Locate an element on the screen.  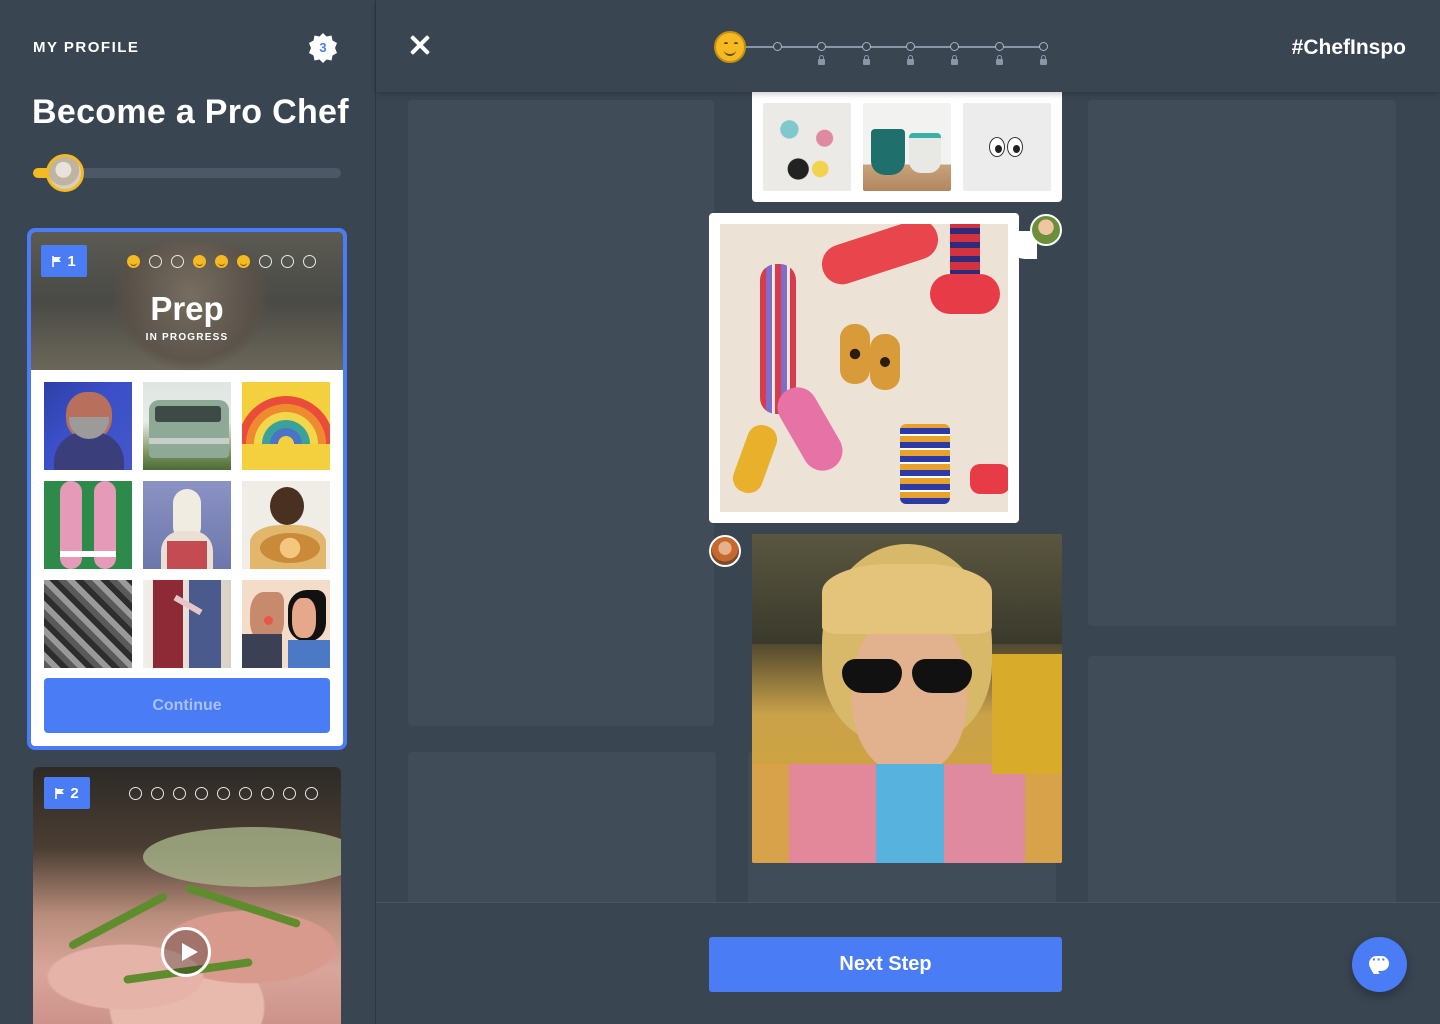
chat-icon is located at coordinates (1379, 964).